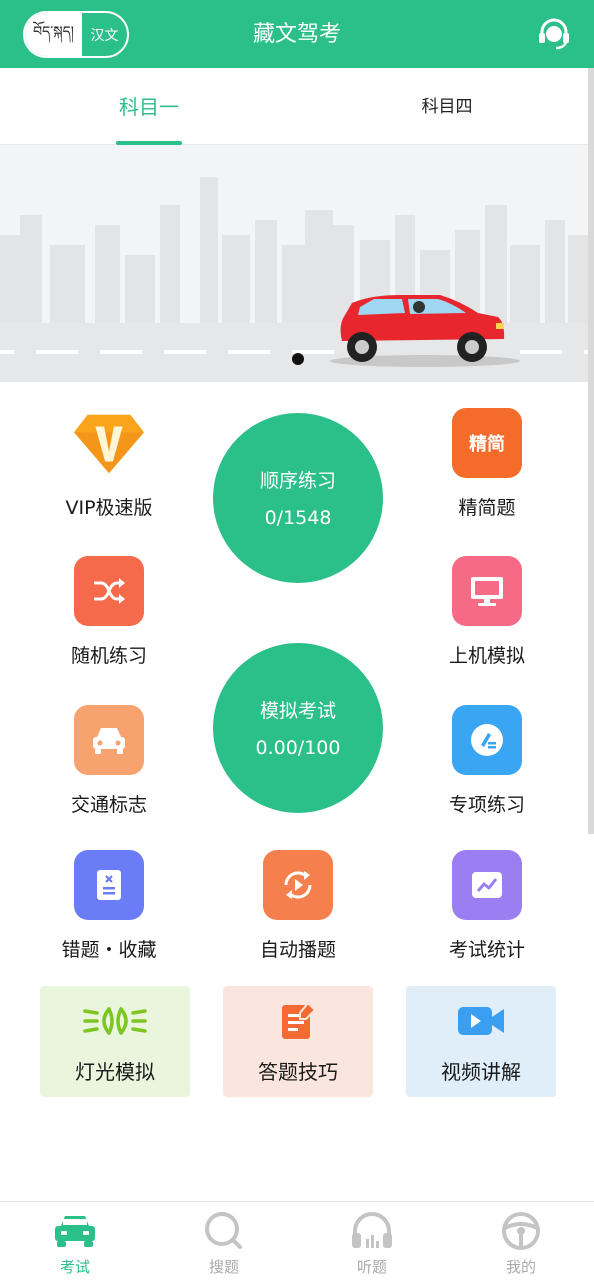  Describe the element at coordinates (297, 481) in the screenshot. I see `sequential-practice-title: 顺序练习` at that location.